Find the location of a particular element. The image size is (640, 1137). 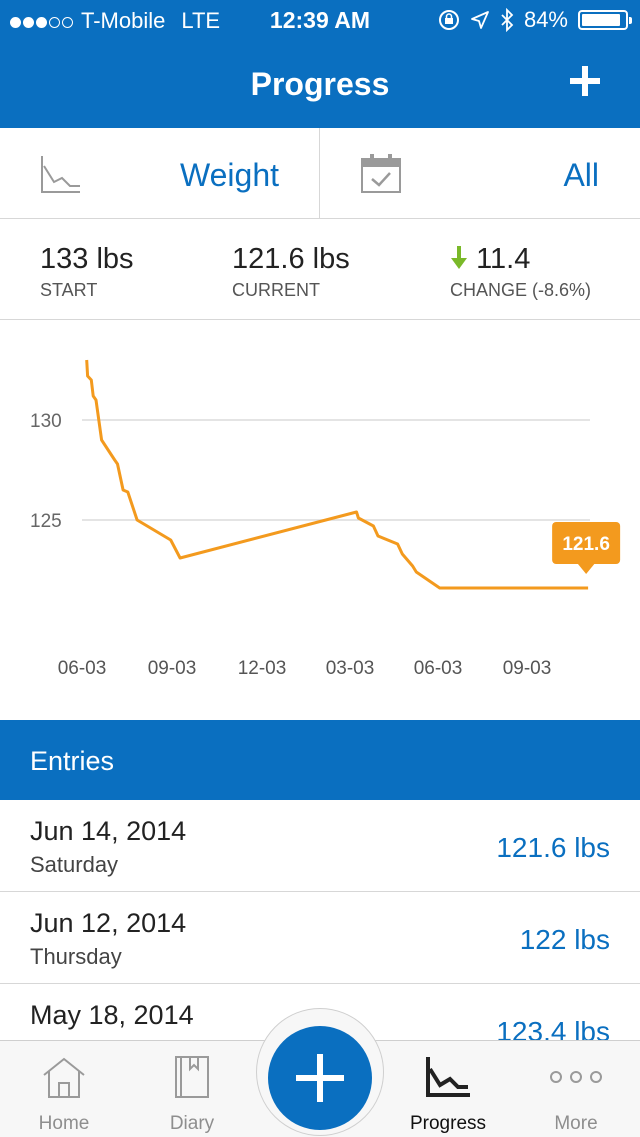

entry-day: Thursday is located at coordinates (76, 956).